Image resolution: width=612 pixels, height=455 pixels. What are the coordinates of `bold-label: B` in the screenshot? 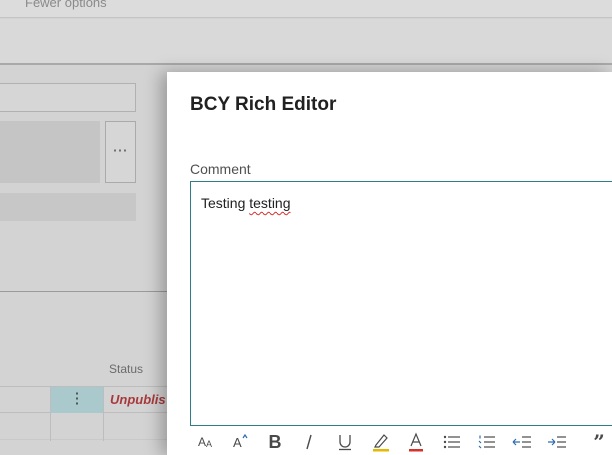 It's located at (275, 441).